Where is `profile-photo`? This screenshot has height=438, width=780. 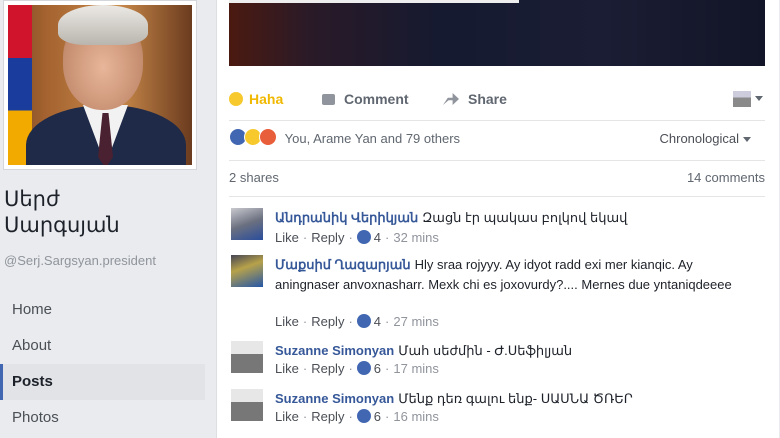 profile-photo is located at coordinates (100, 85).